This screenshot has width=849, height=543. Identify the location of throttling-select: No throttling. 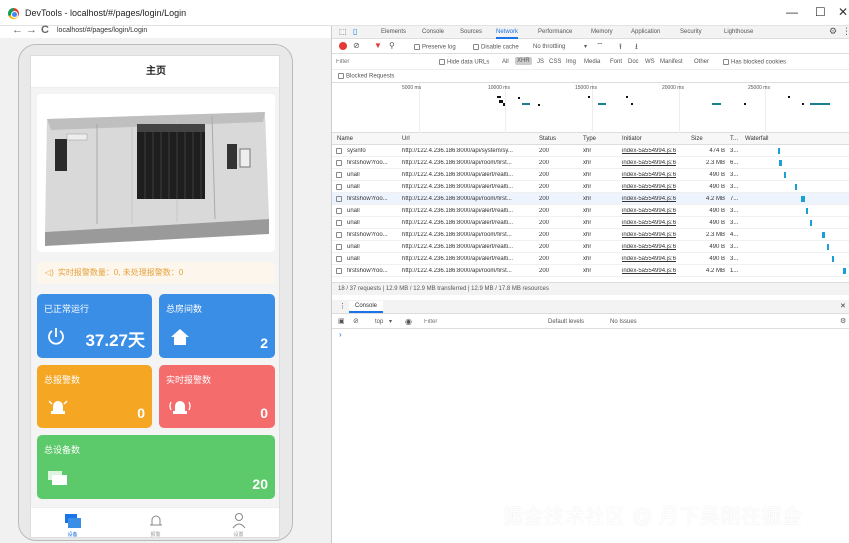
(549, 47).